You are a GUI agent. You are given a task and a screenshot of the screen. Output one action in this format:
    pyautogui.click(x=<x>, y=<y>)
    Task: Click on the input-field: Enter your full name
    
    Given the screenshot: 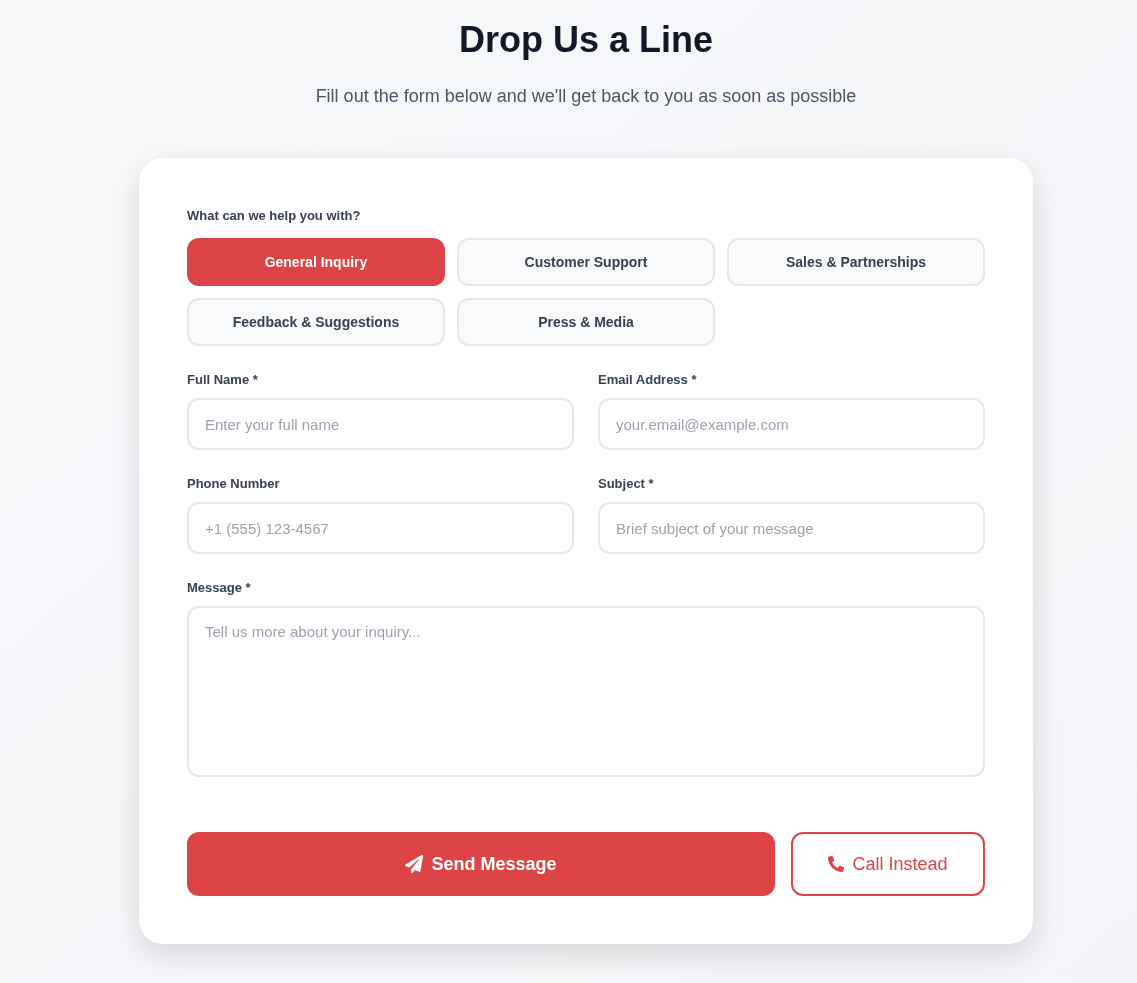 What is the action you would take?
    pyautogui.click(x=380, y=424)
    